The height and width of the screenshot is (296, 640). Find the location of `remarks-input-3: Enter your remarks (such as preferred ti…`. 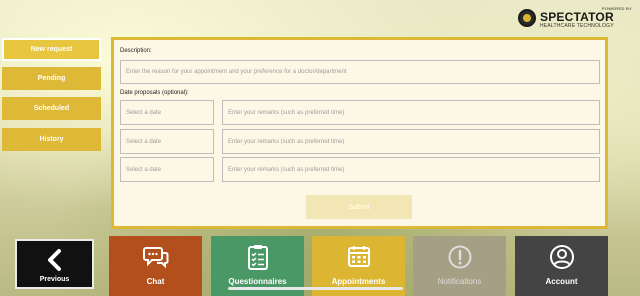

remarks-input-3: Enter your remarks (such as preferred ti… is located at coordinates (411, 169).